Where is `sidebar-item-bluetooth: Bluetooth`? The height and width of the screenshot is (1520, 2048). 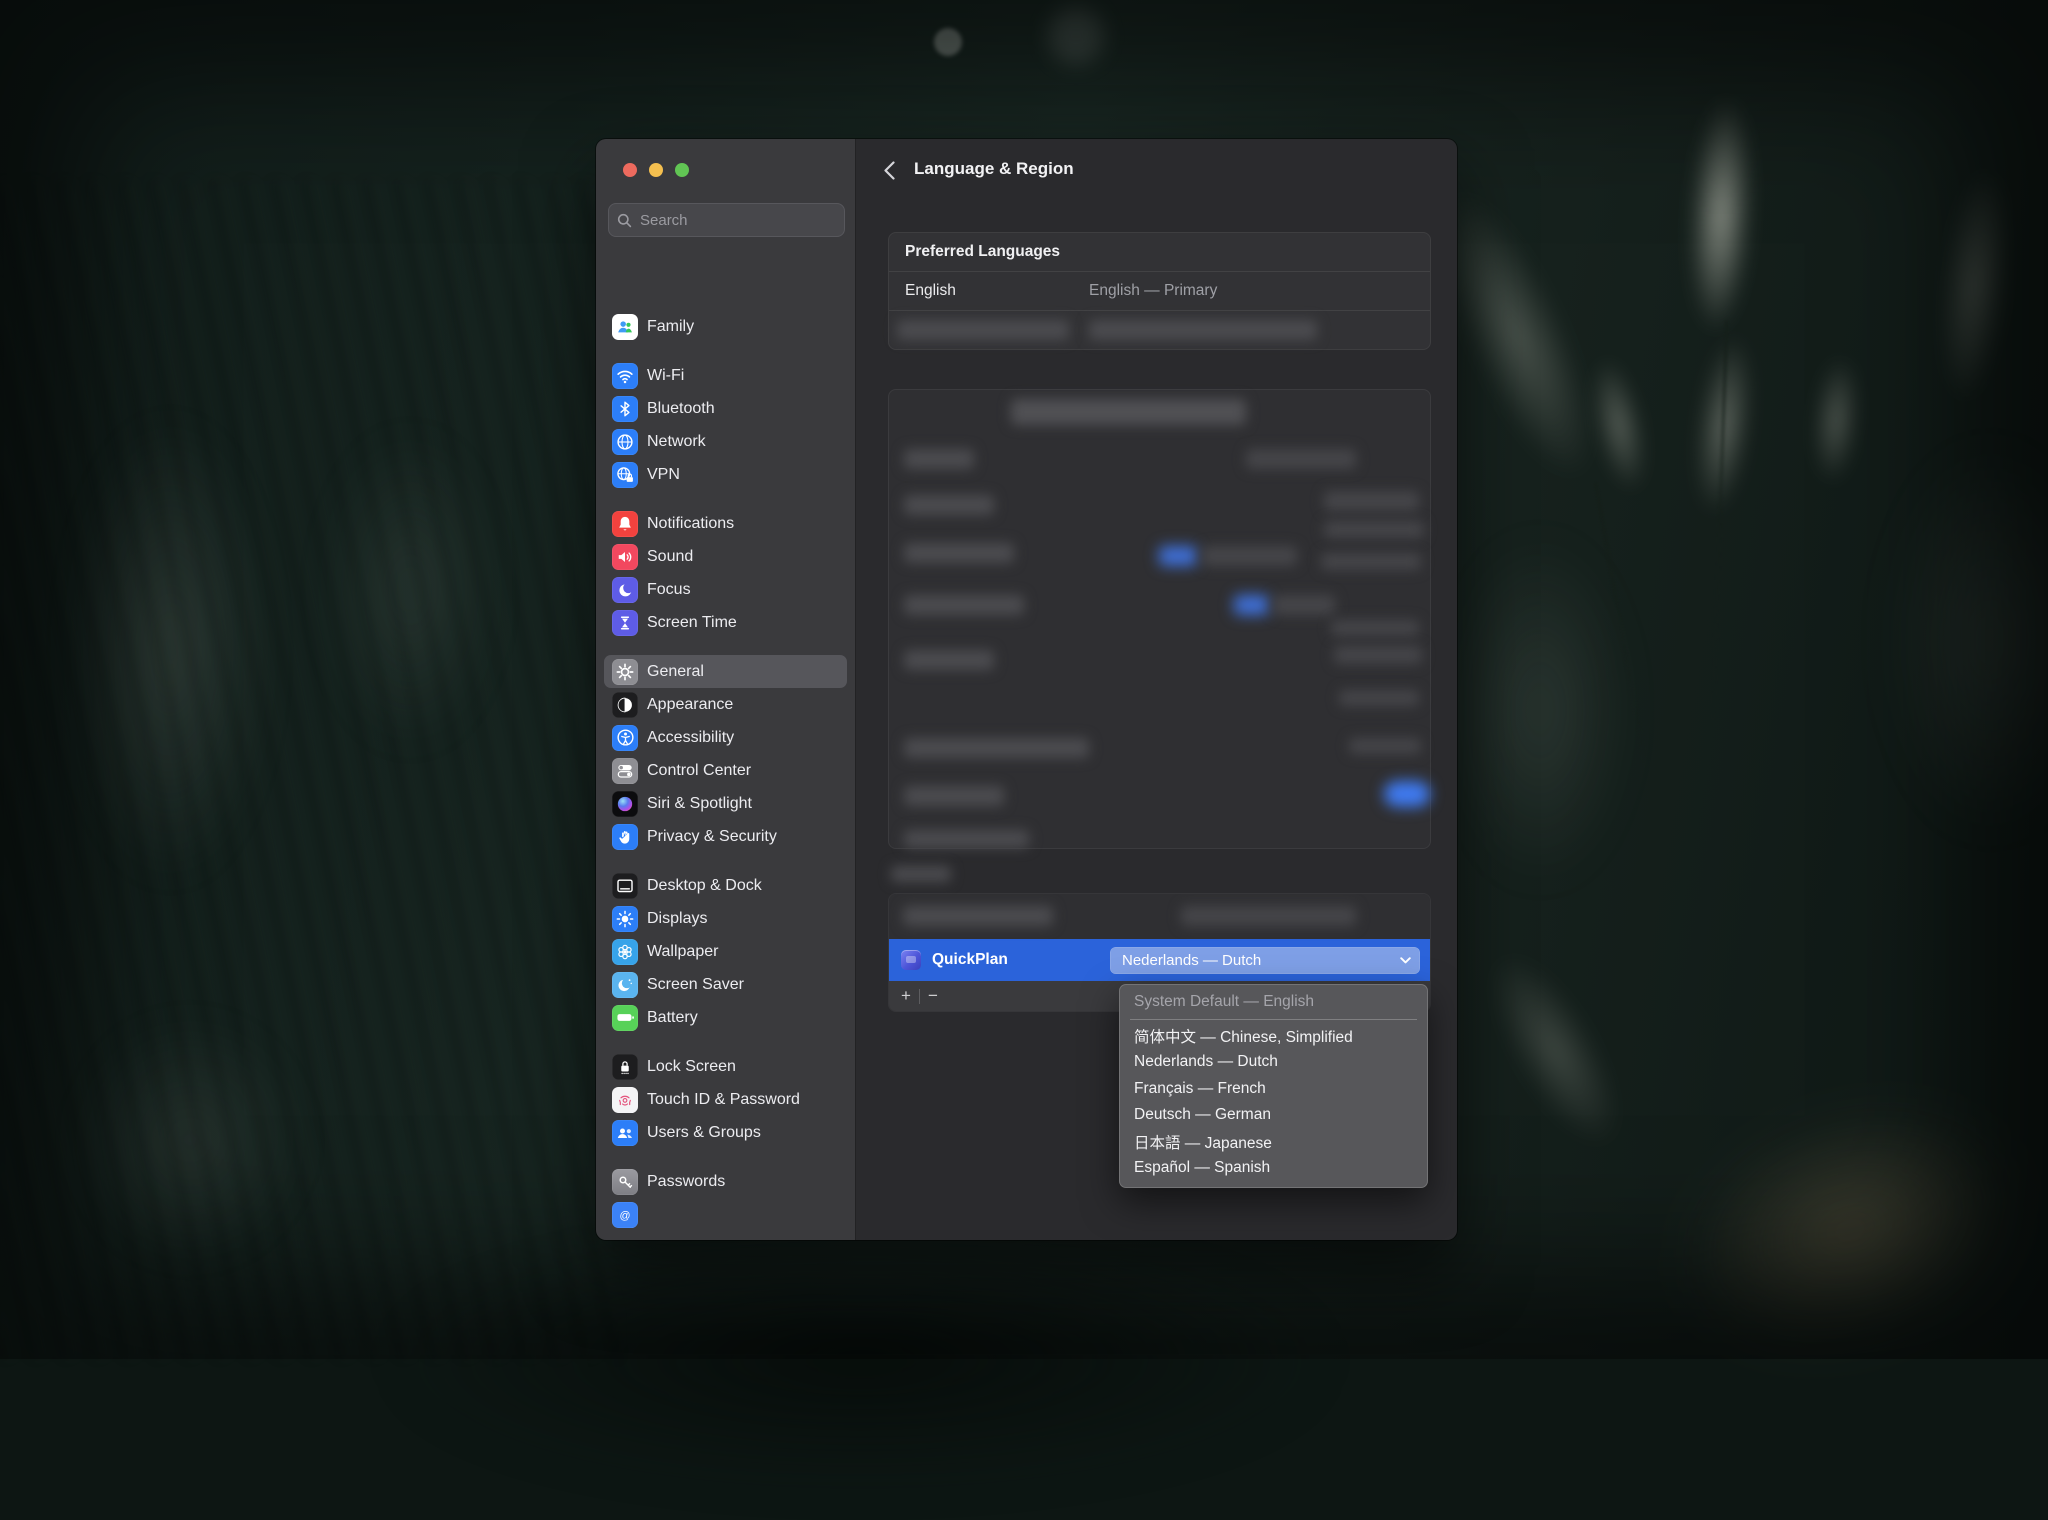
sidebar-item-bluetooth: Bluetooth is located at coordinates (725, 408).